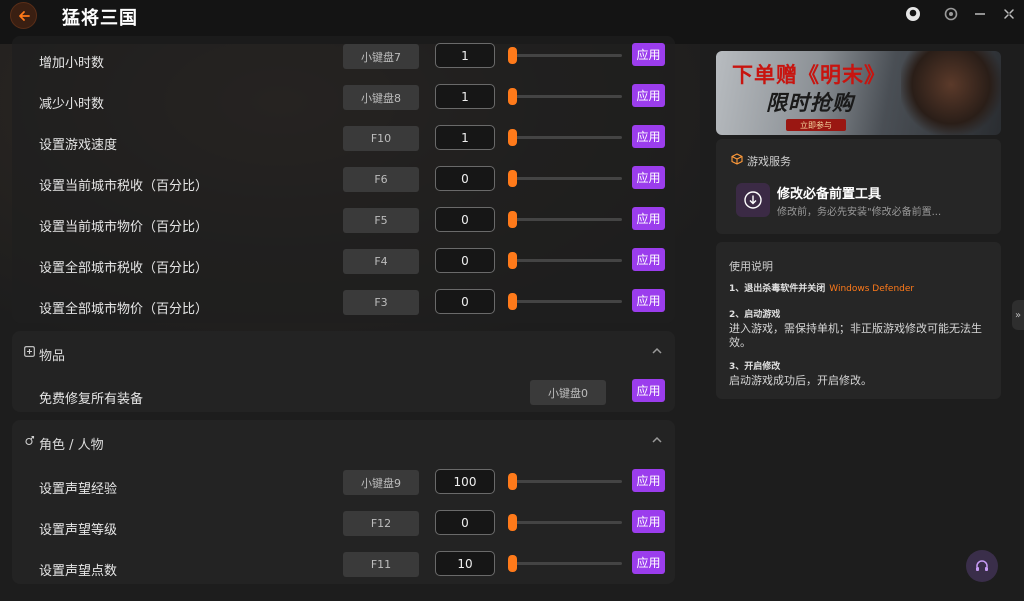 The image size is (1024, 601). Describe the element at coordinates (343, 371) in the screenshot. I see `items-panel: 物品 免费修复所有装备 小键盘0 应用` at that location.